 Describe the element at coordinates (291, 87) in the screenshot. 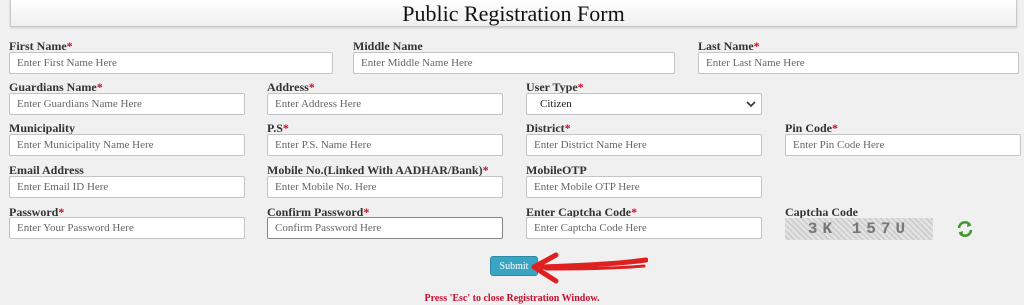

I see `address-label: Address*` at that location.